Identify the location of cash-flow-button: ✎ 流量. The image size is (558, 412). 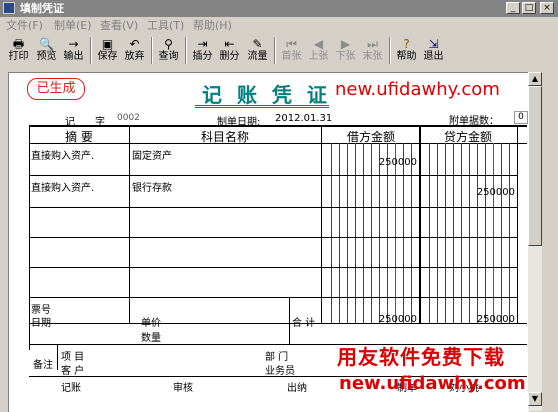
(257, 50).